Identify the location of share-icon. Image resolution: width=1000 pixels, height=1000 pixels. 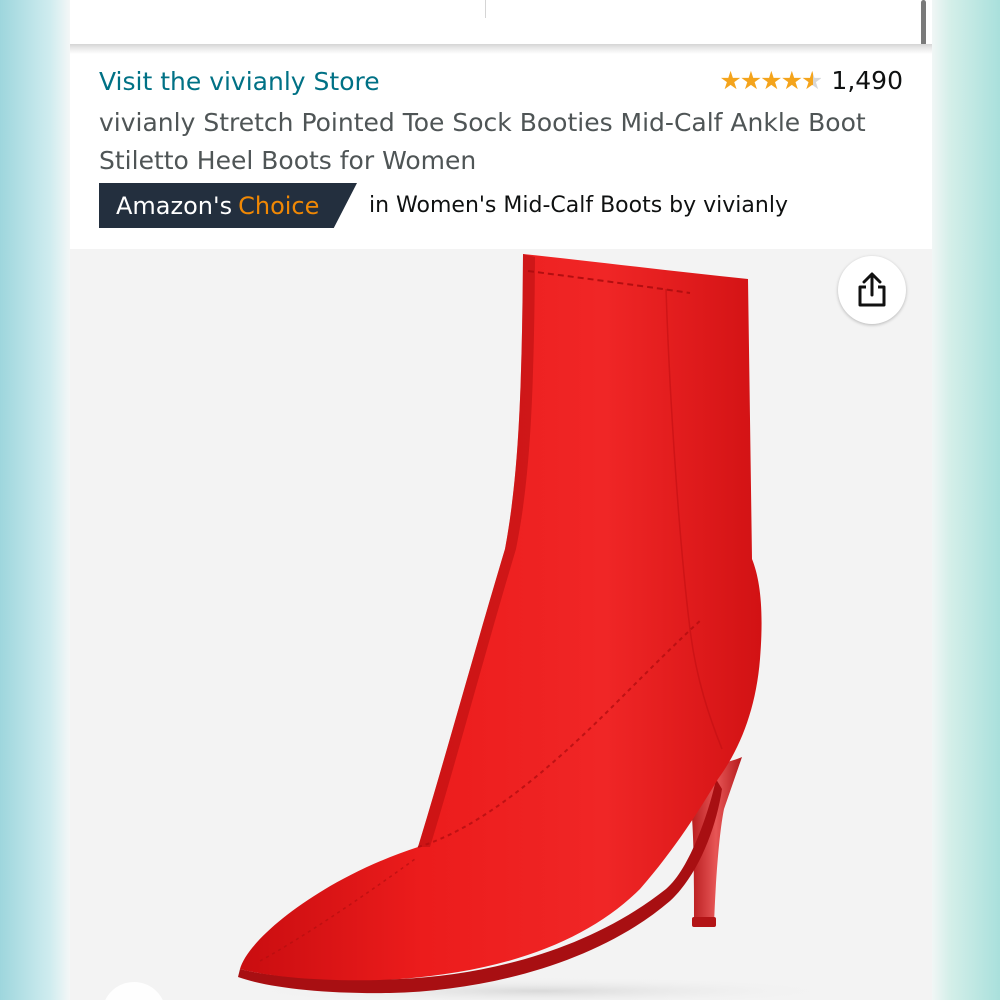
(872, 290).